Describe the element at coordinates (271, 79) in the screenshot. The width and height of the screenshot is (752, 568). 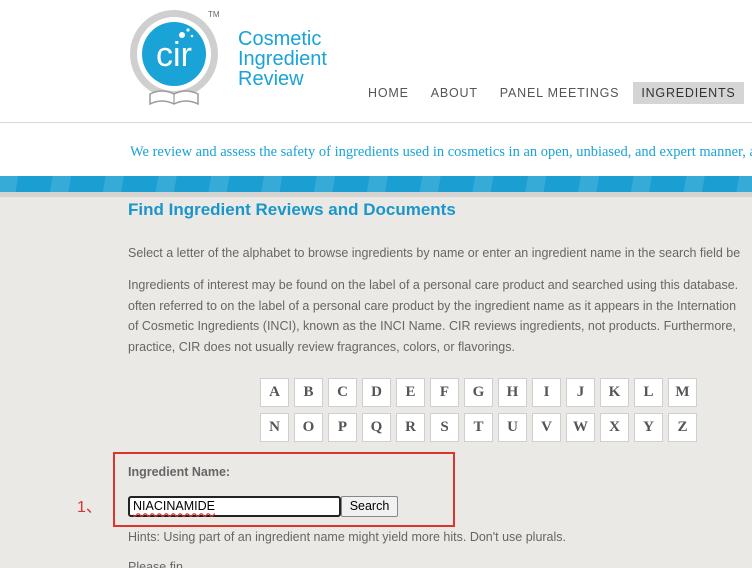
I see `logo-line: Review` at that location.